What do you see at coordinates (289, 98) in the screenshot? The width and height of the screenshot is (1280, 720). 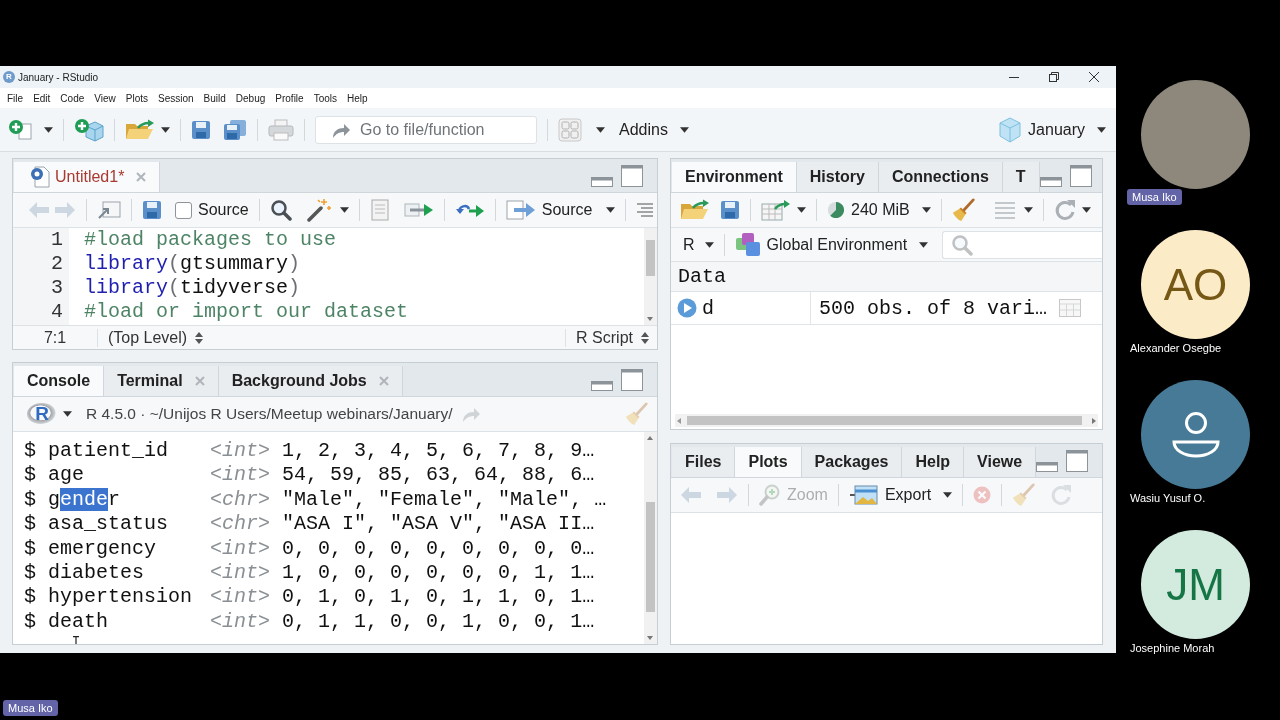 I see `menu-item: Profile` at bounding box center [289, 98].